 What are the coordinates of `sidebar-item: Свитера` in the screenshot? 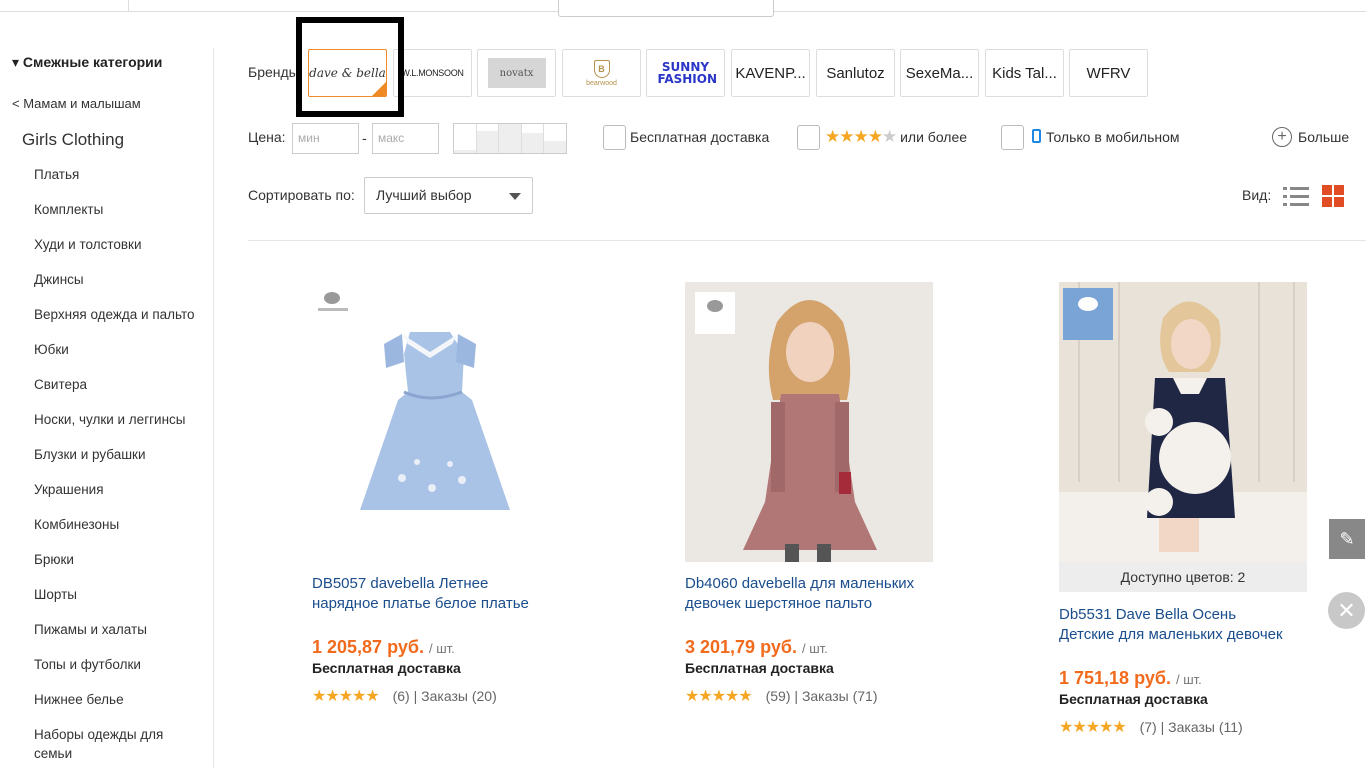 It's located at (114, 393).